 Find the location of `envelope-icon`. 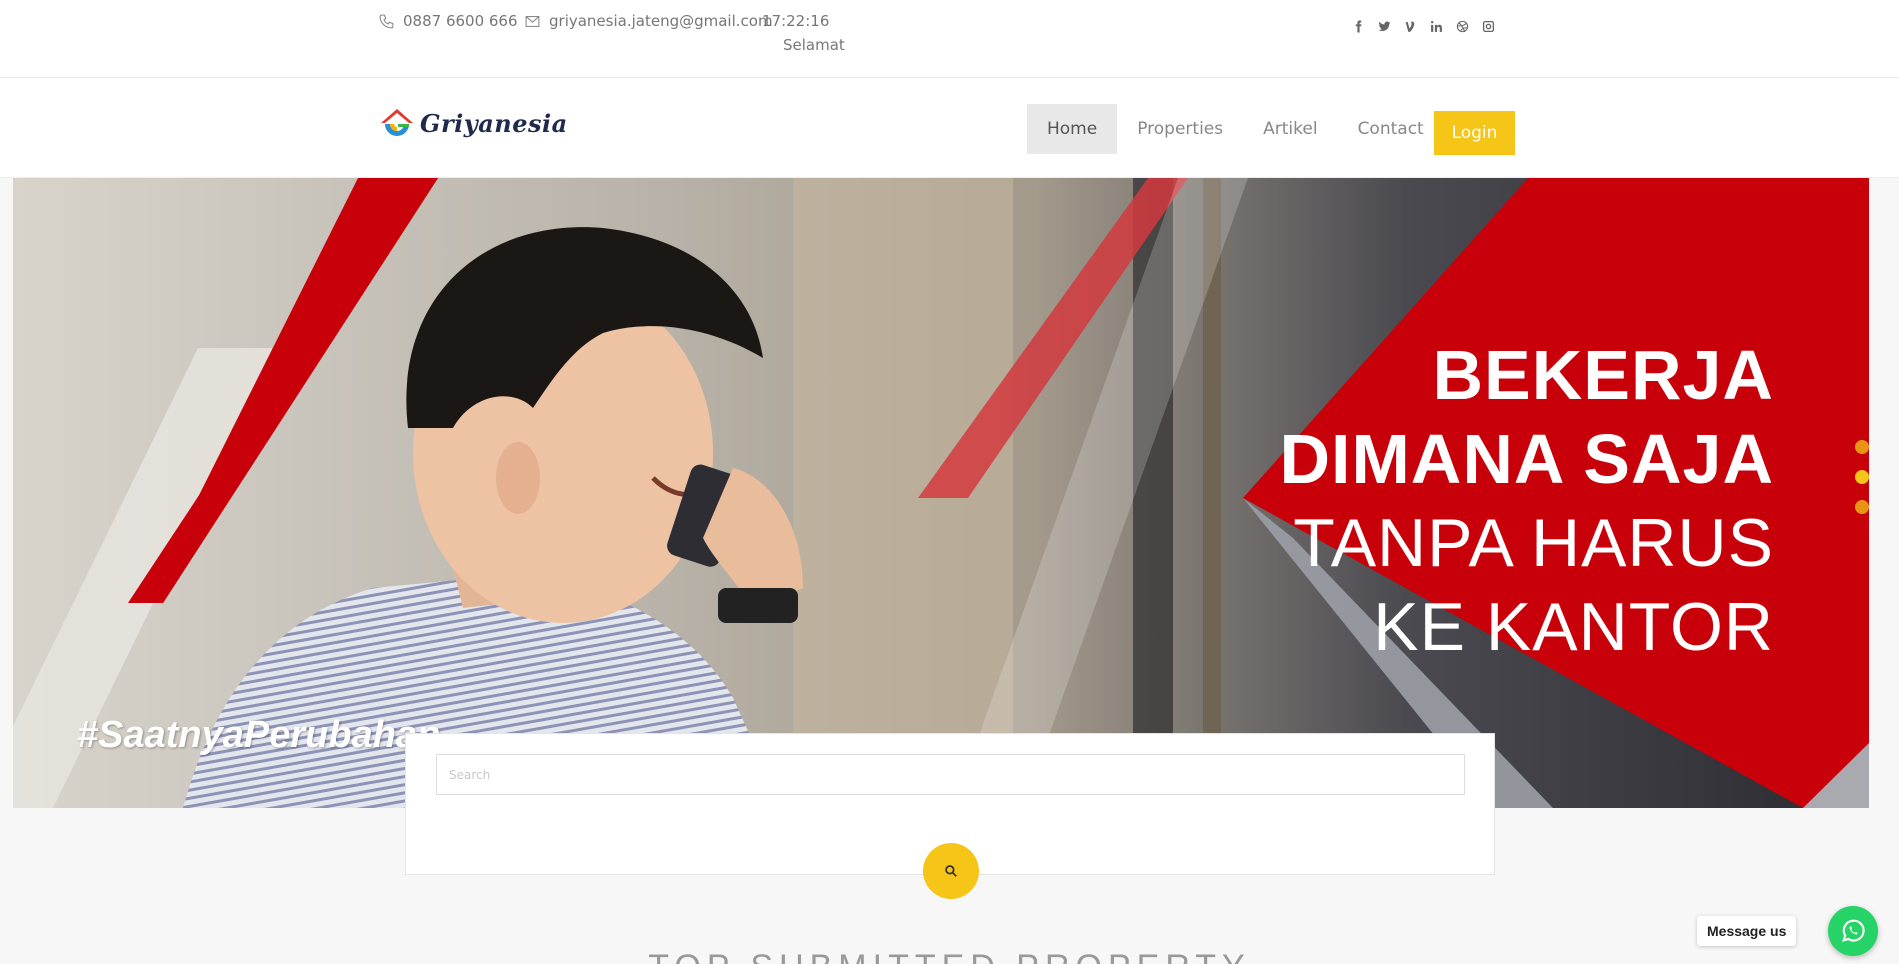

envelope-icon is located at coordinates (532, 21).